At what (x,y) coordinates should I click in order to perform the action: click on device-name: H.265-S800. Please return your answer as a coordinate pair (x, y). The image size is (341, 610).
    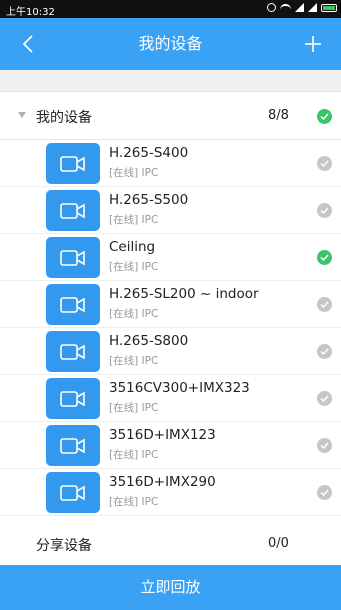
    Looking at the image, I should click on (149, 341).